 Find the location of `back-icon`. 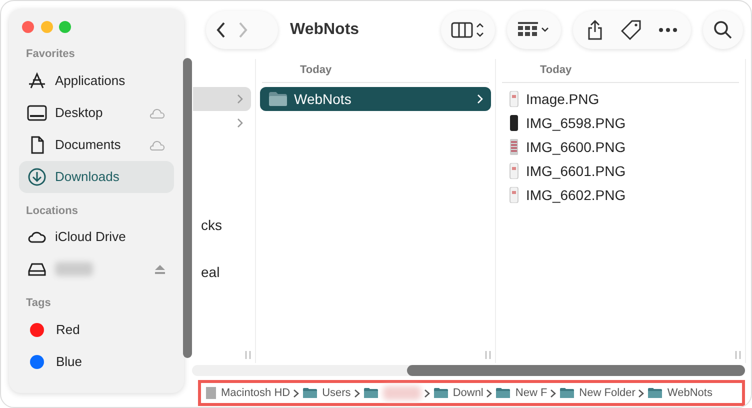

back-icon is located at coordinates (221, 30).